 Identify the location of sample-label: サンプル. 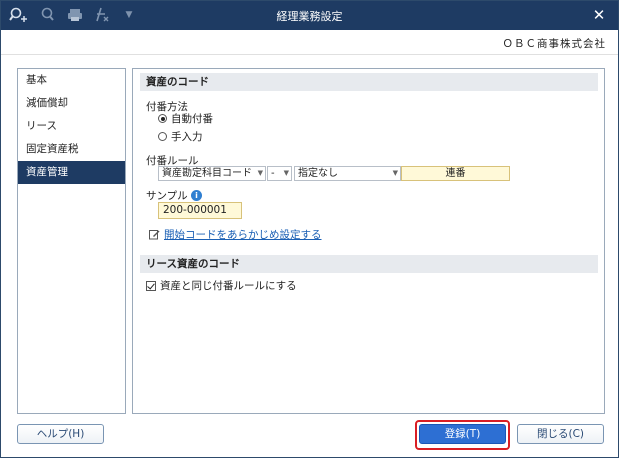
(167, 196).